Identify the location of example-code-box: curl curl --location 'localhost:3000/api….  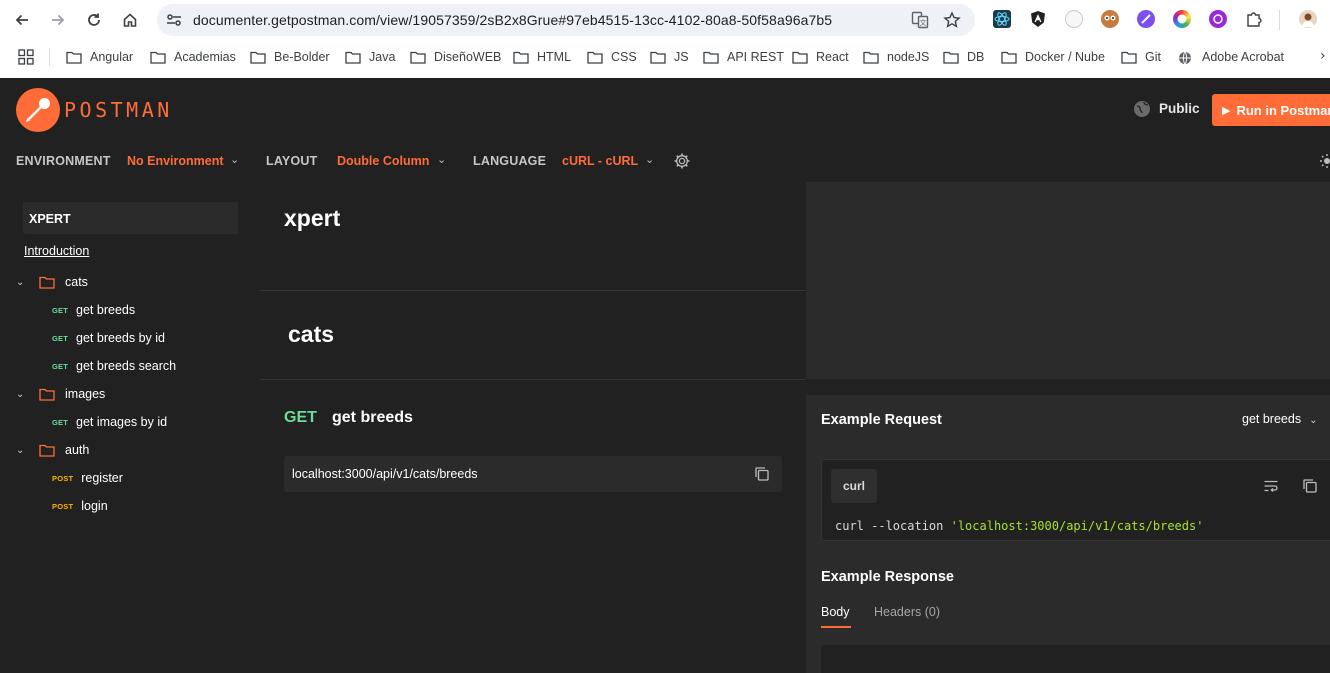
(1075, 500).